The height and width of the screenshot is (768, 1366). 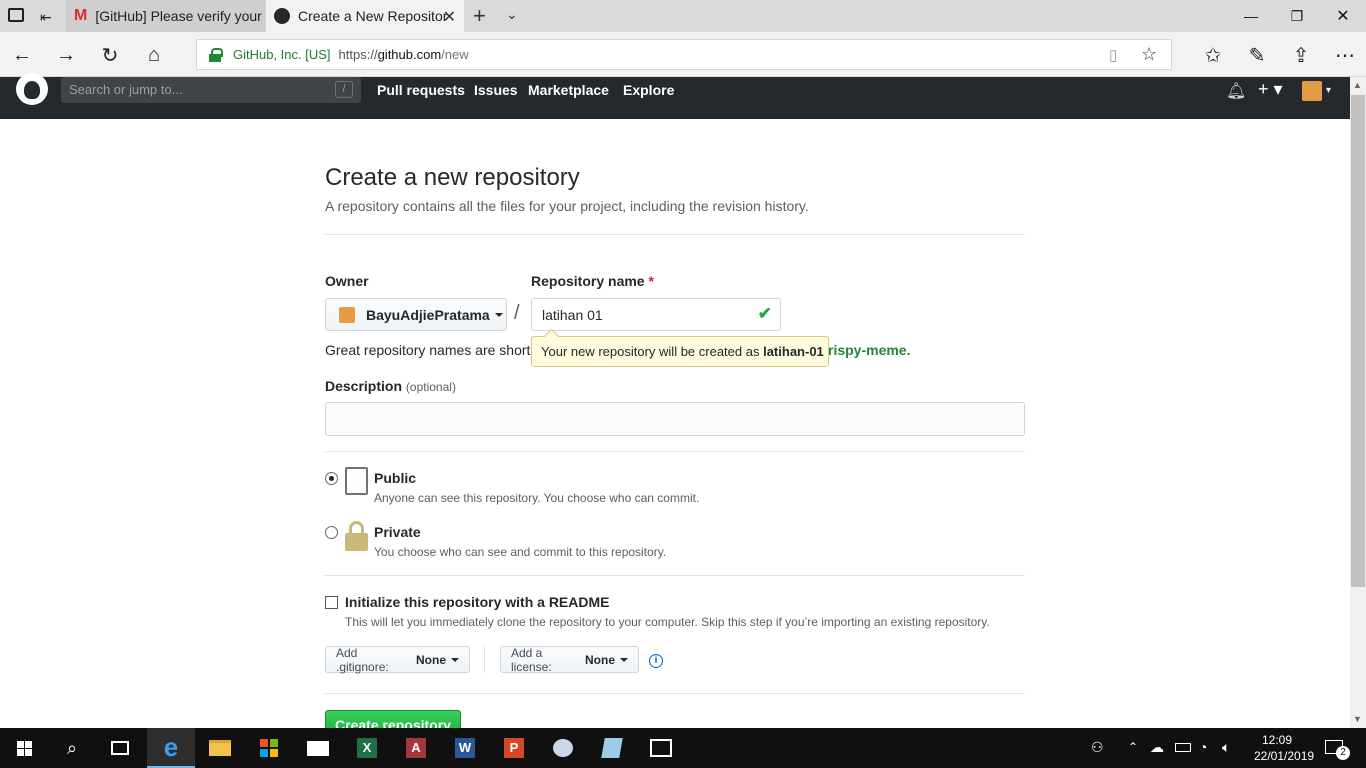 I want to click on start-windows-icon, so click(x=24, y=748).